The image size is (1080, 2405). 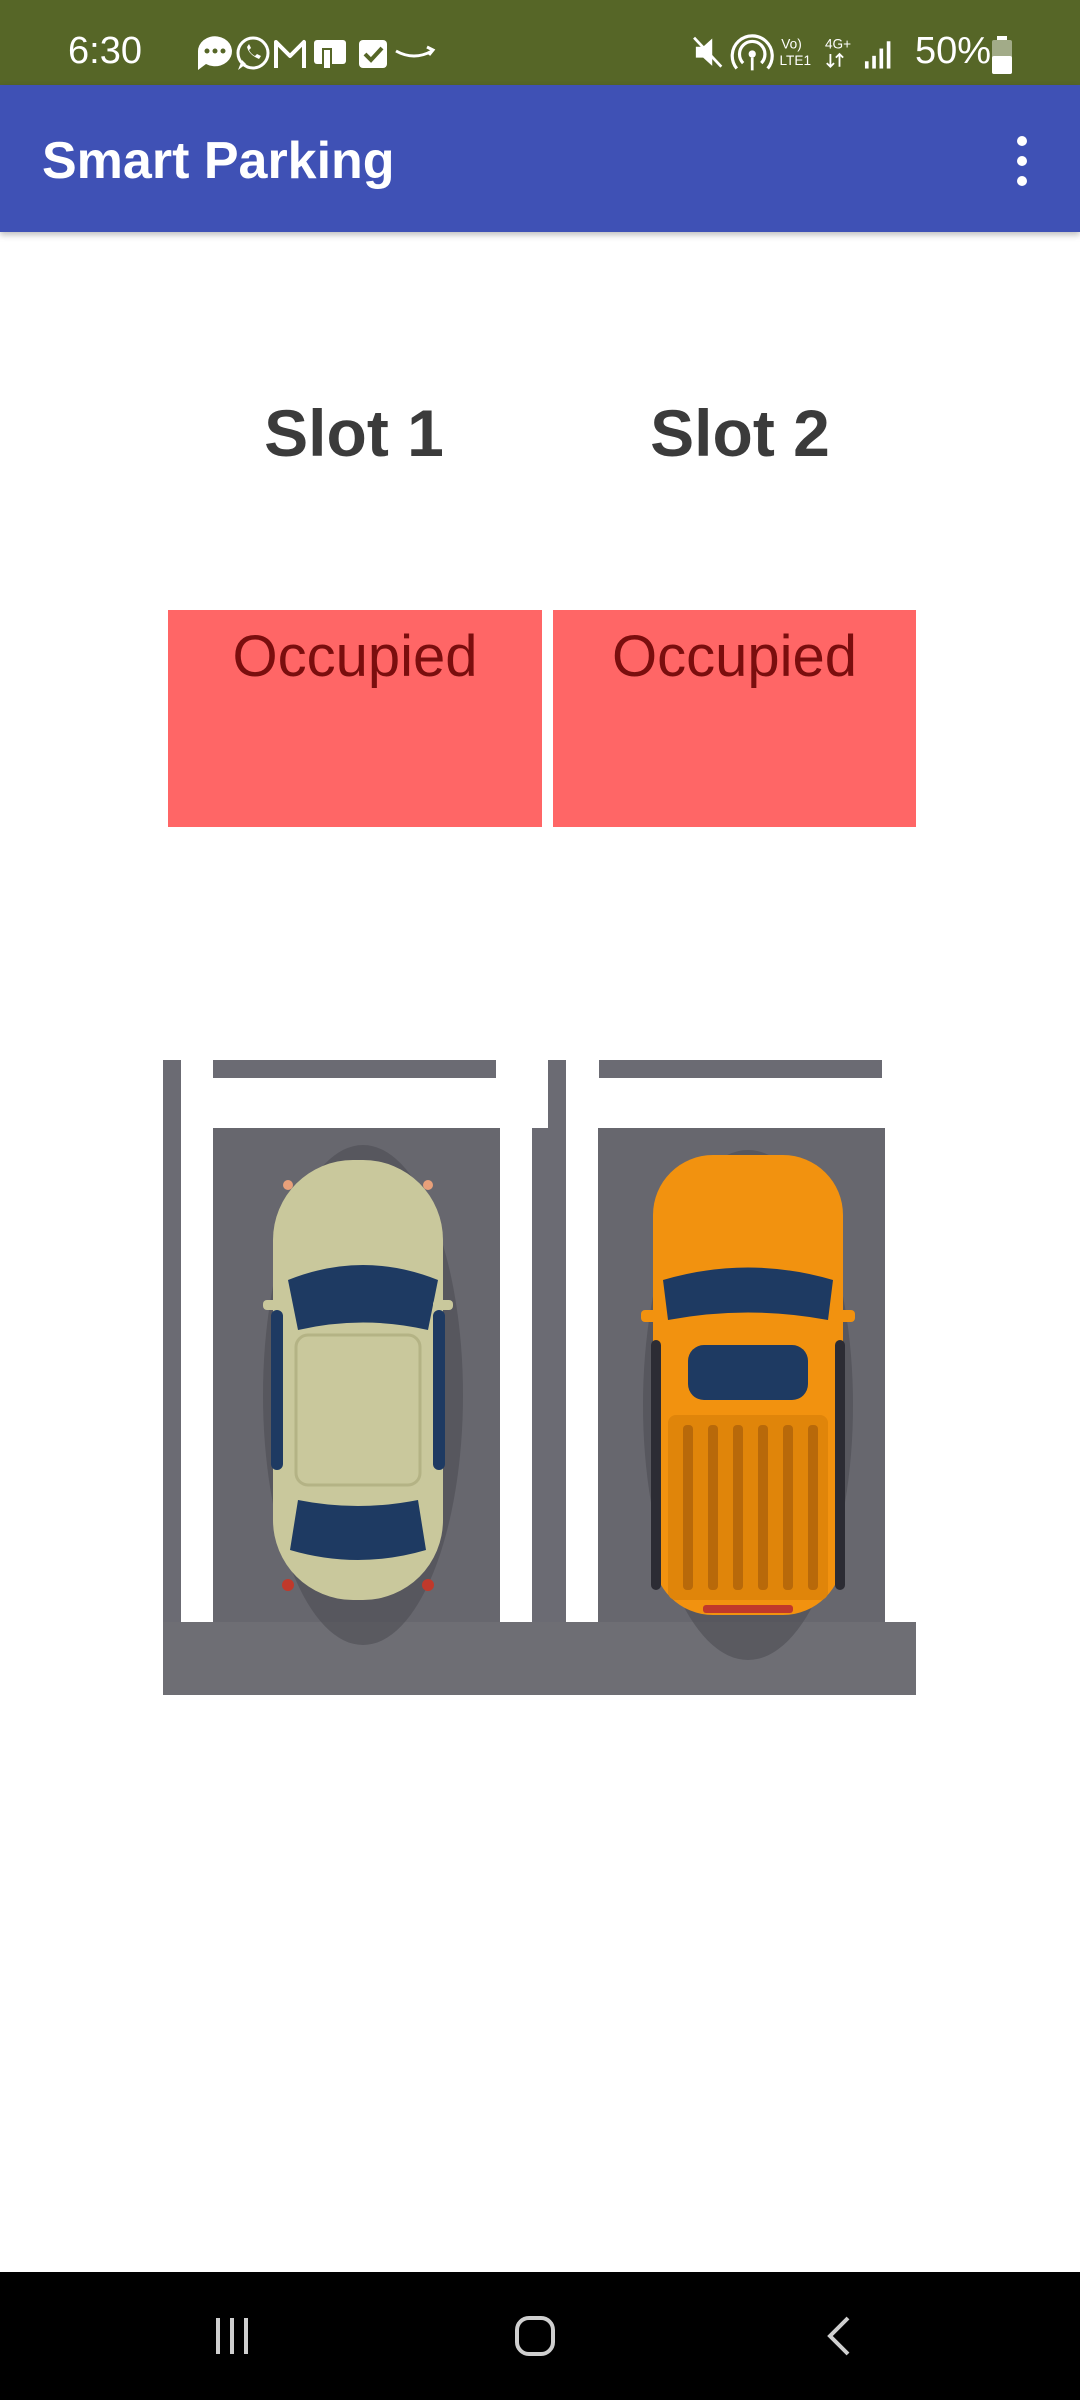 I want to click on gmail-icon, so click(x=290, y=54).